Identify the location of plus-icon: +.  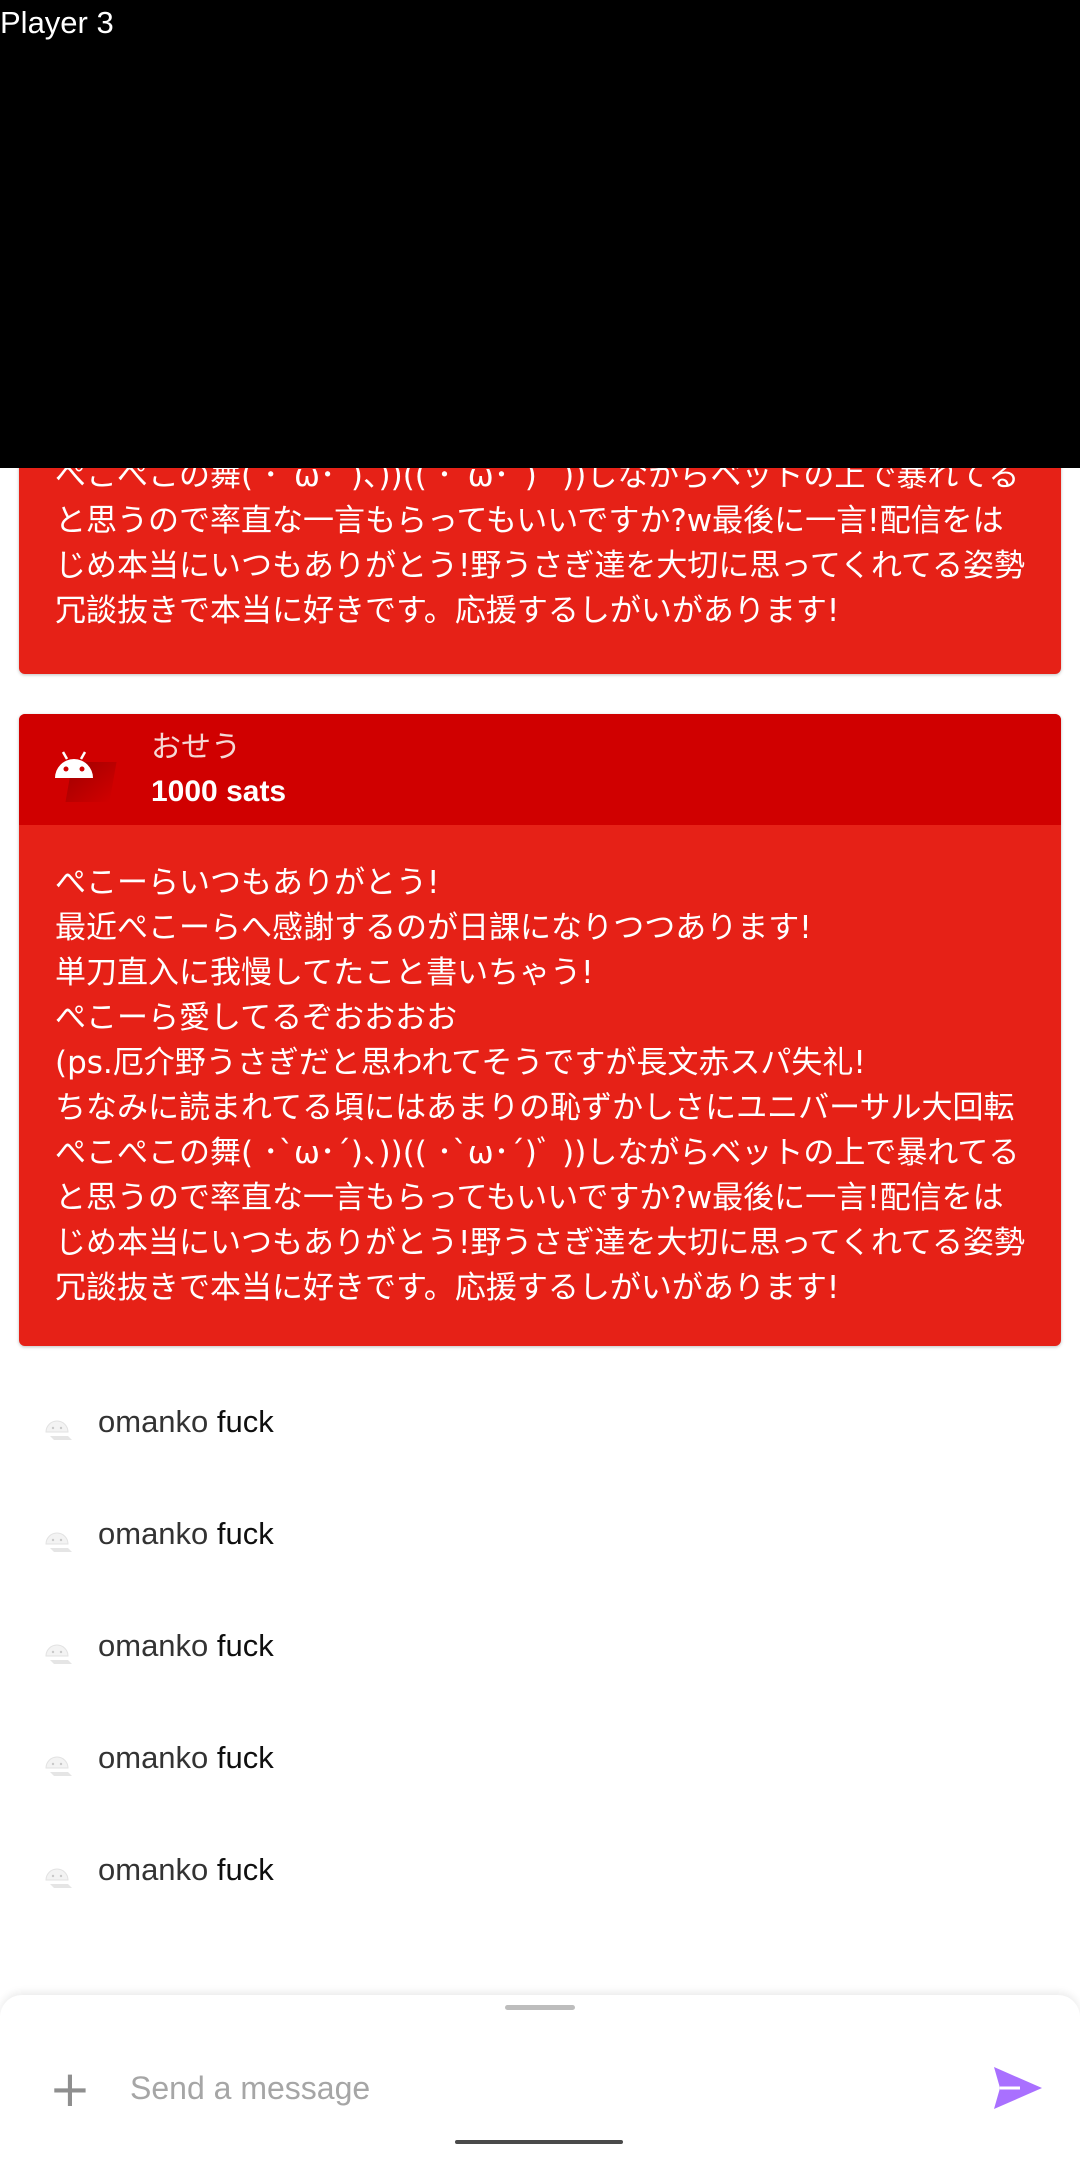
(70, 2089).